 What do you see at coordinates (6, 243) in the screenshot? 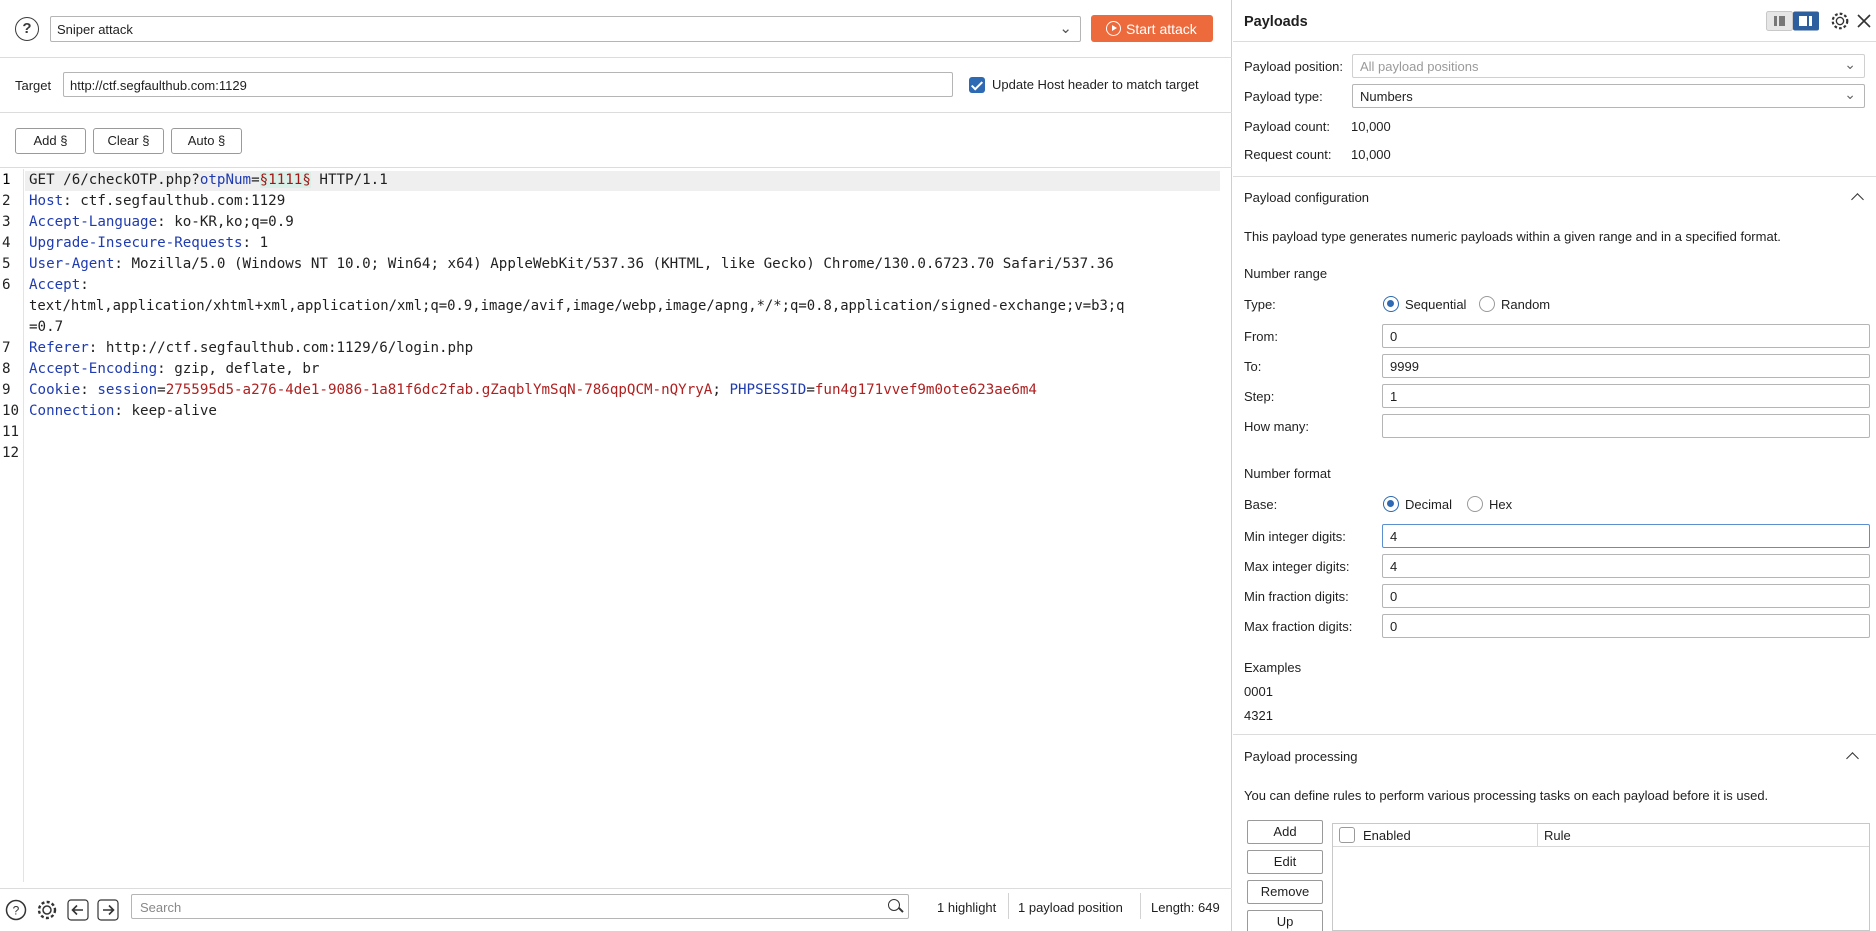
I see `line-number: 4` at bounding box center [6, 243].